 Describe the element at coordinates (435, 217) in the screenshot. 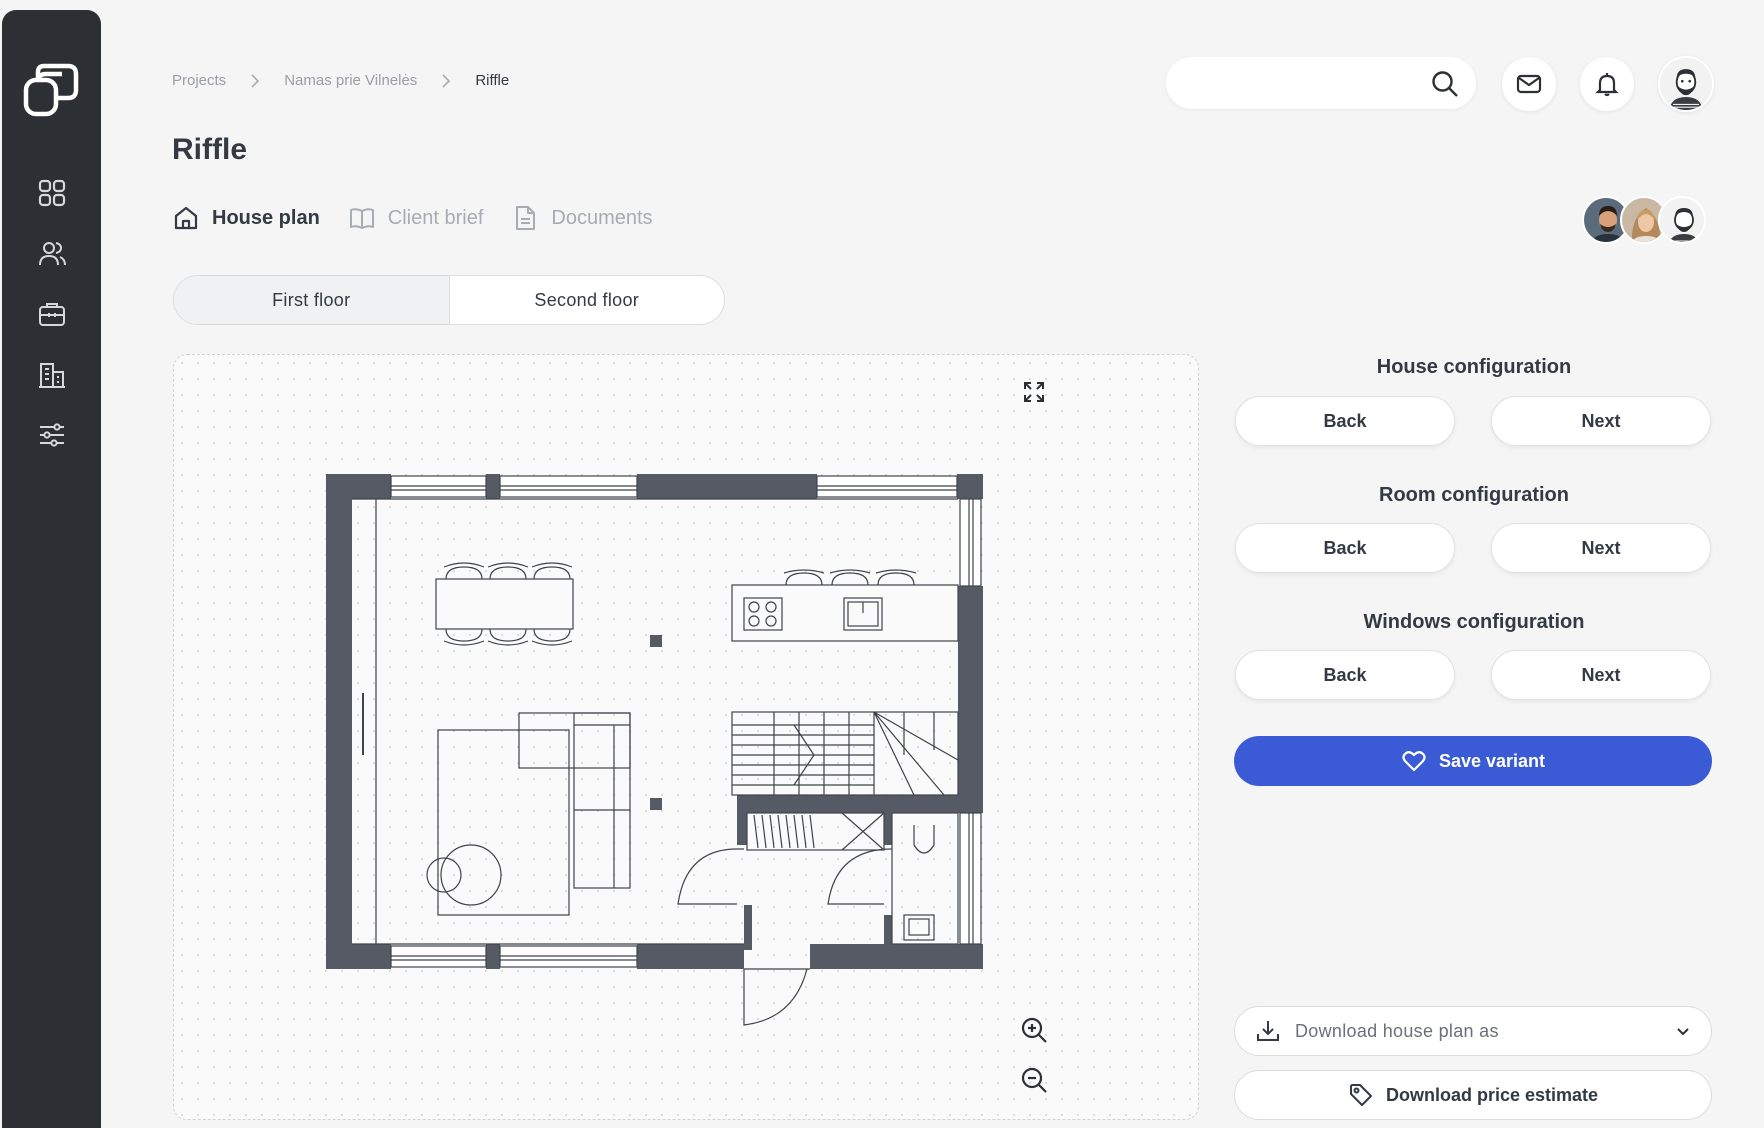

I see `tab-label: Client brief` at that location.